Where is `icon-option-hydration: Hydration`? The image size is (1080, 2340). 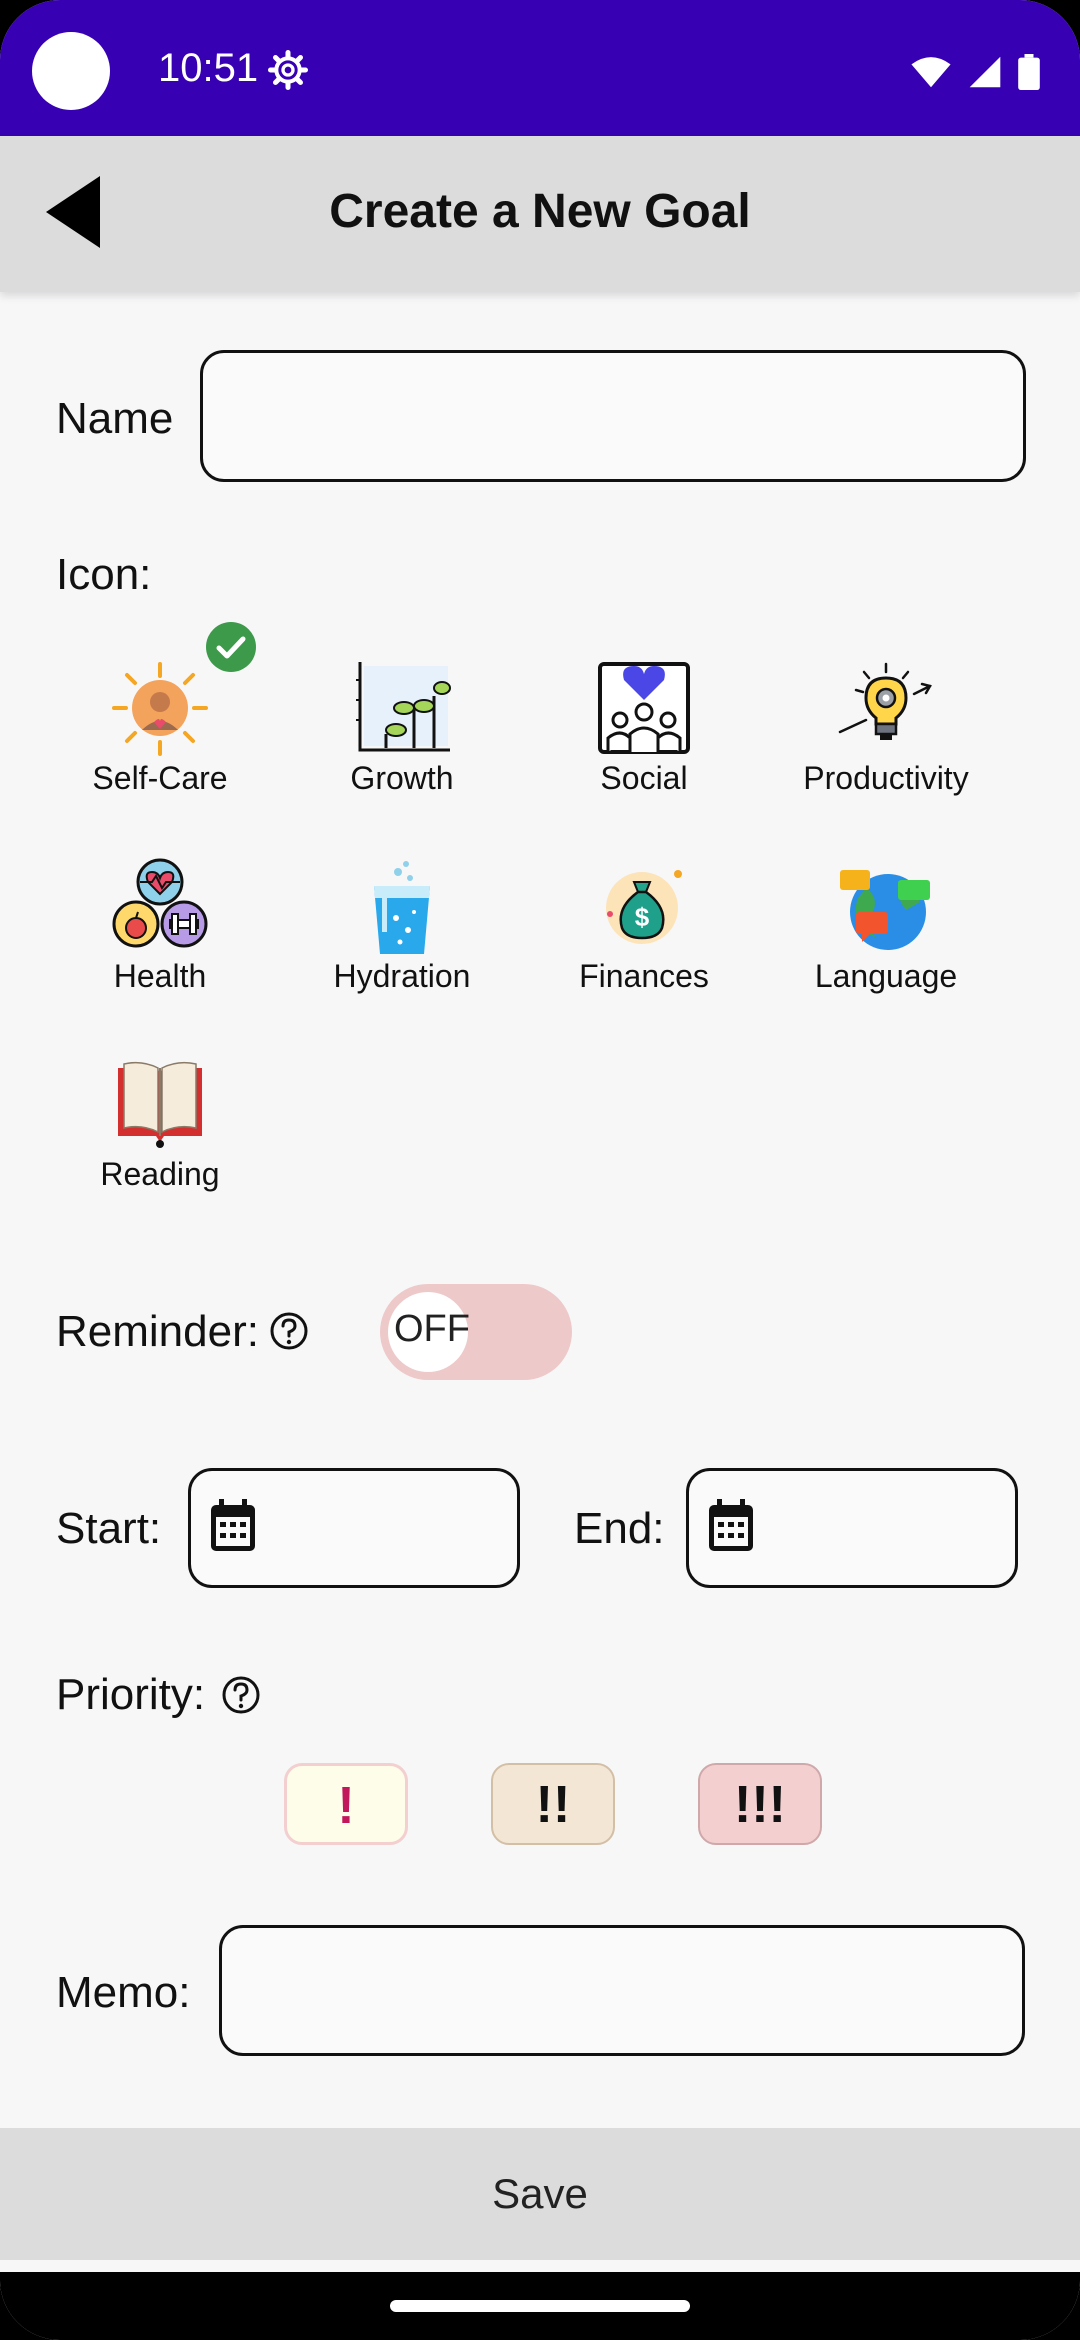 icon-option-hydration: Hydration is located at coordinates (402, 926).